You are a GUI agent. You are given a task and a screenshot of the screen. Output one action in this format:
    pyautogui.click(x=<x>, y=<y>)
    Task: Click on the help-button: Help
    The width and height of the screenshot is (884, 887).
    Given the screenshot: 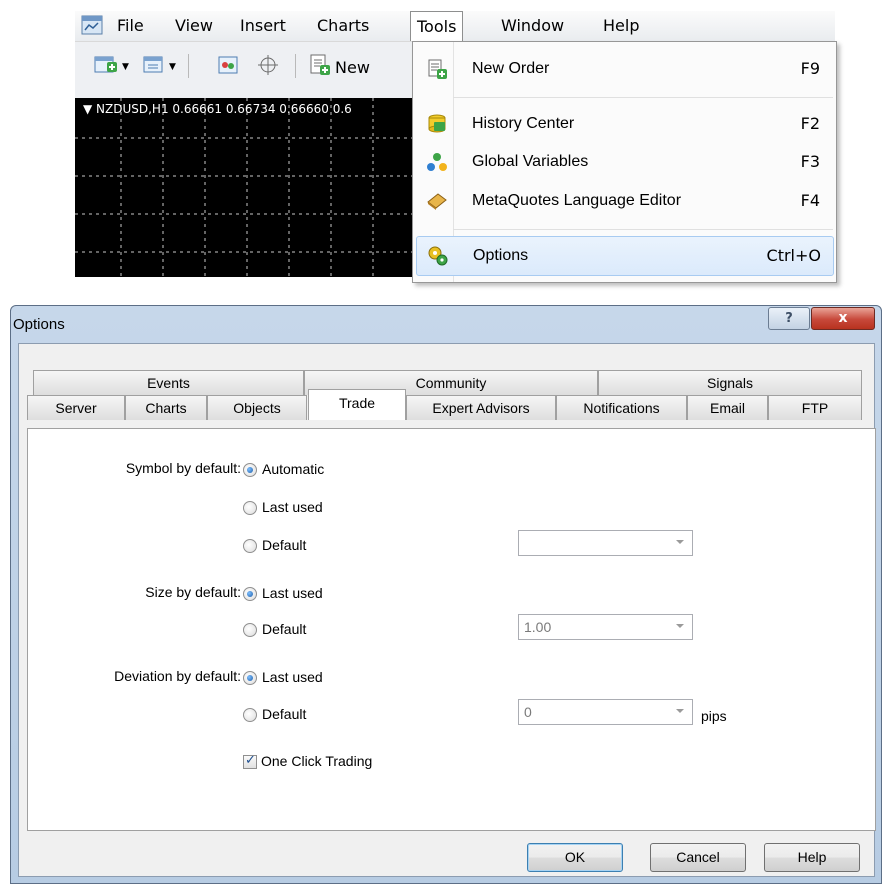 What is the action you would take?
    pyautogui.click(x=812, y=857)
    